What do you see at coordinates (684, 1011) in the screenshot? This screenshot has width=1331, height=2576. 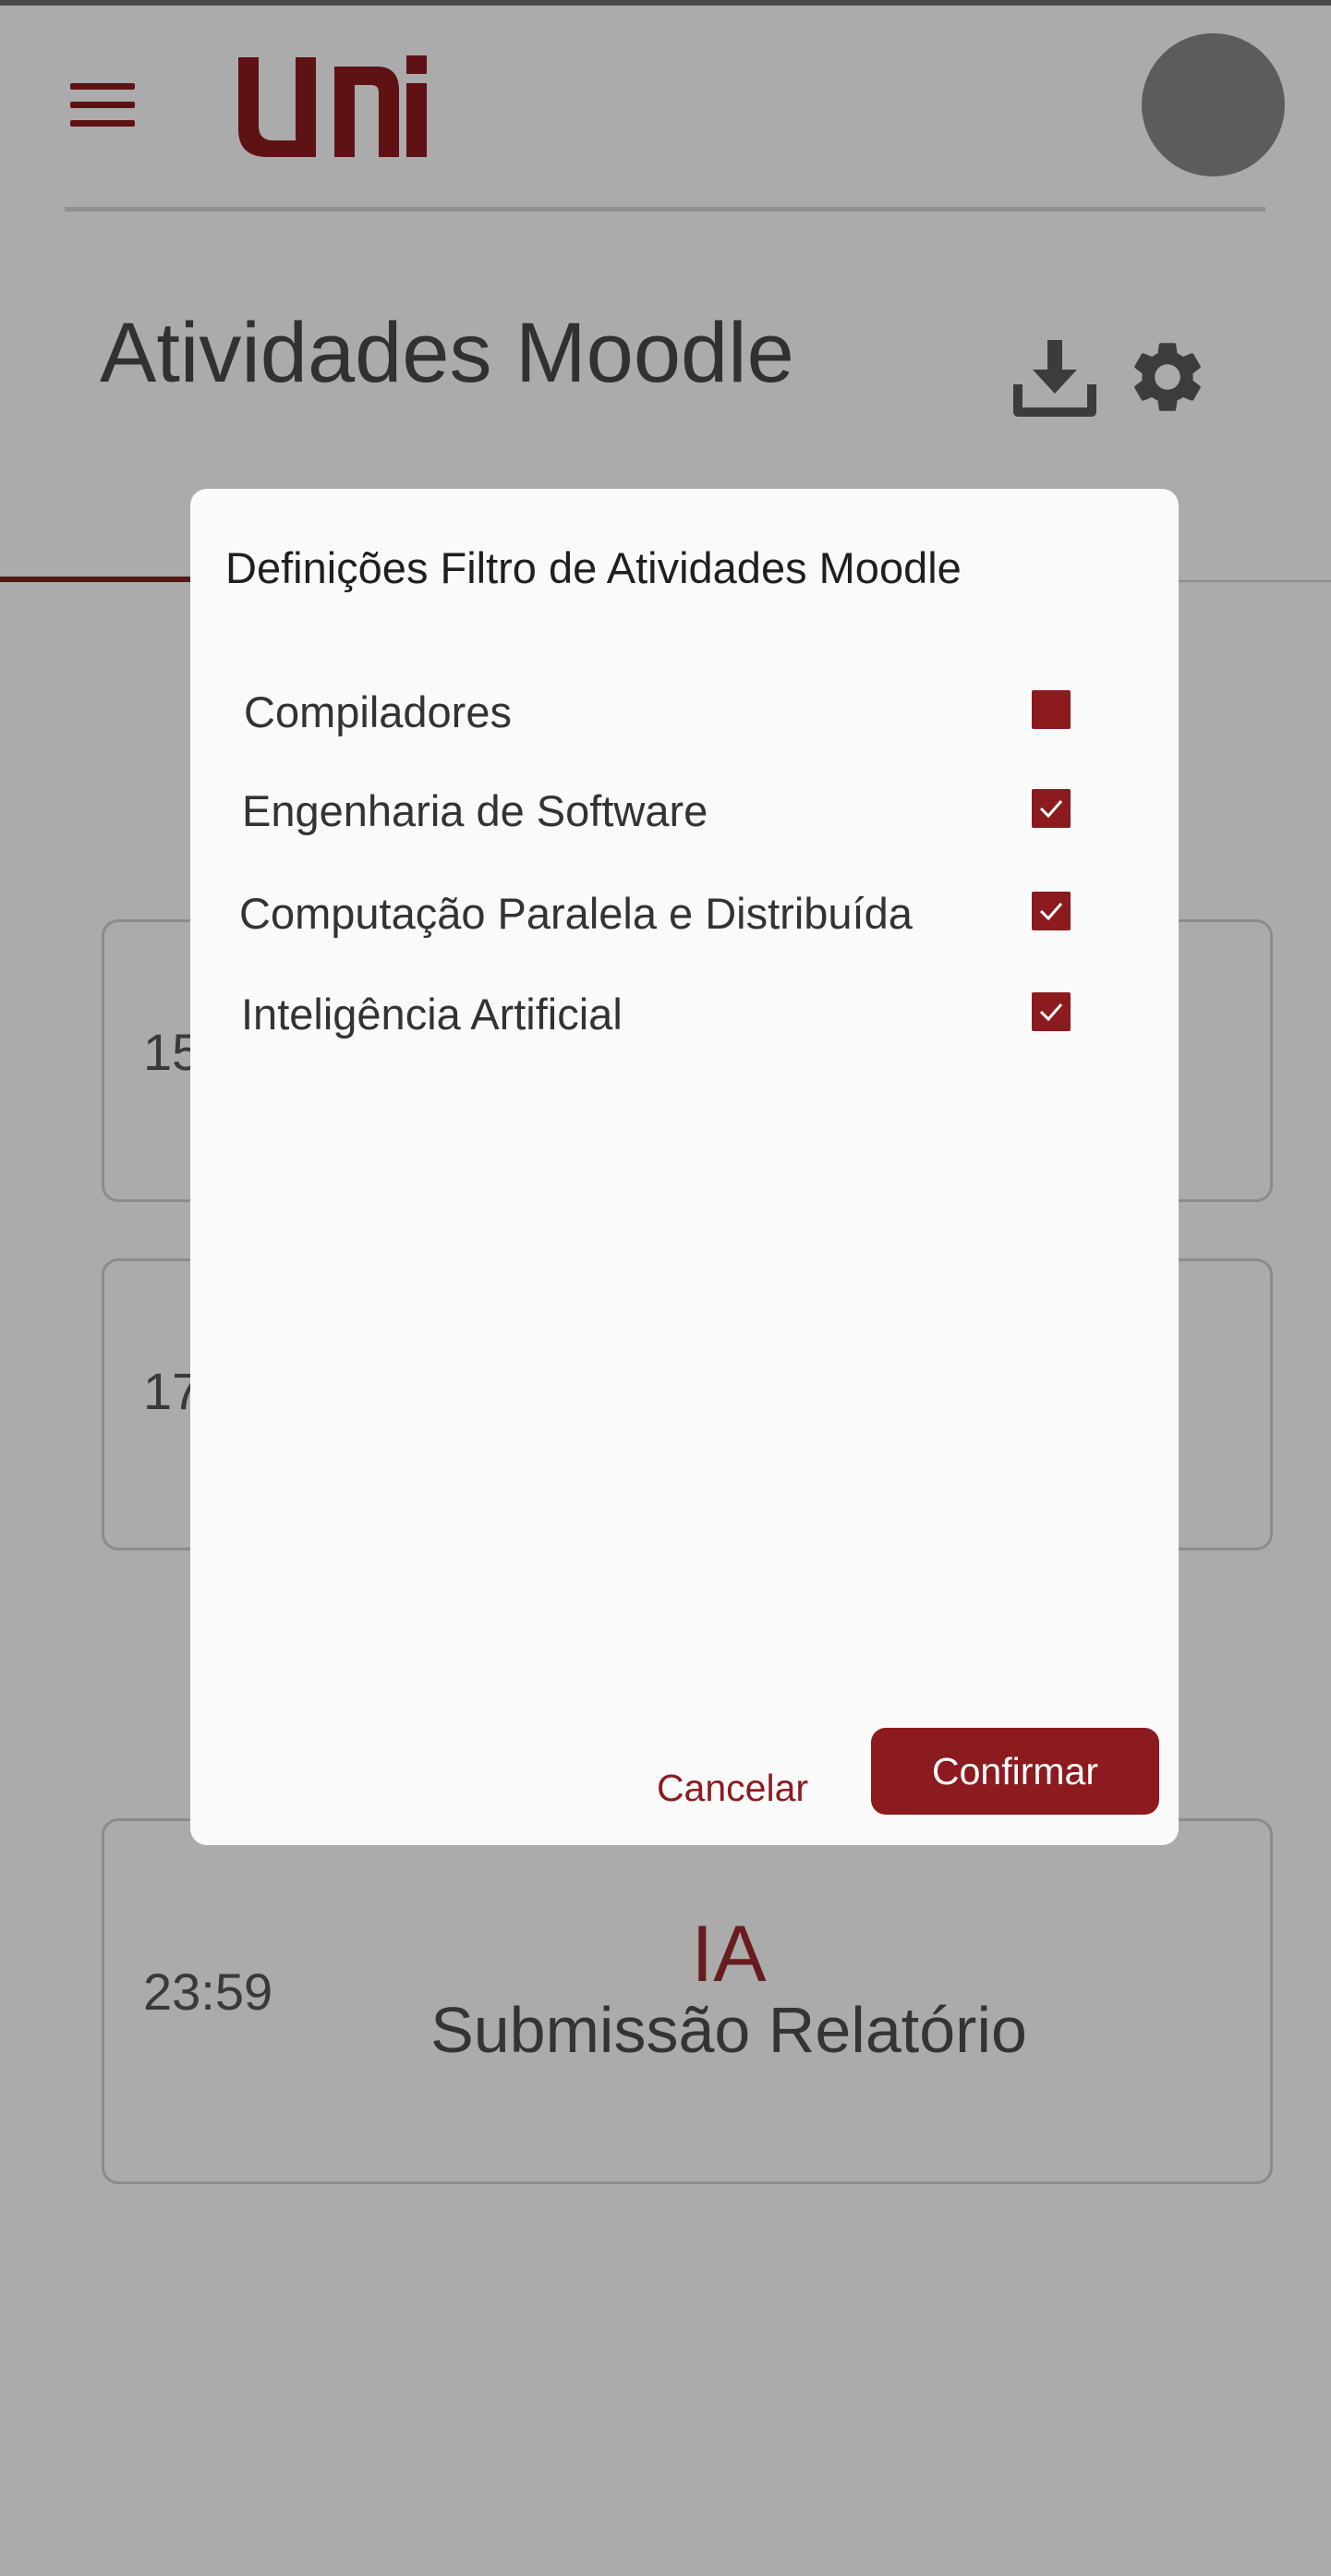 I see `filter-option-inteligencia-artificial: Inteligência Artificial` at bounding box center [684, 1011].